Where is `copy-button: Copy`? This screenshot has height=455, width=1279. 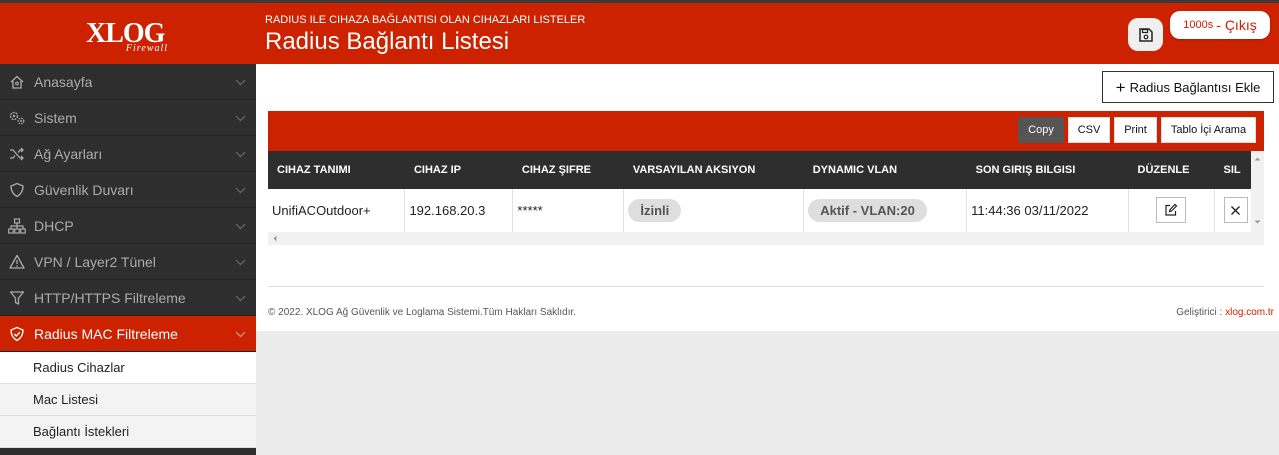
copy-button: Copy is located at coordinates (1041, 130).